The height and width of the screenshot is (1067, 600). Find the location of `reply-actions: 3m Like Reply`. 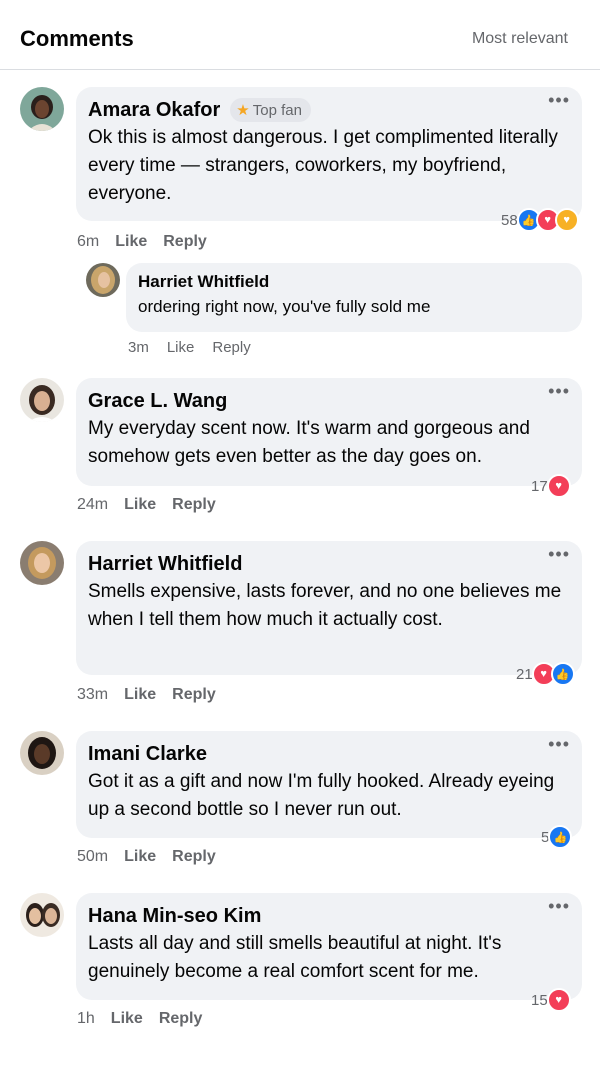

reply-actions: 3m Like Reply is located at coordinates (189, 347).